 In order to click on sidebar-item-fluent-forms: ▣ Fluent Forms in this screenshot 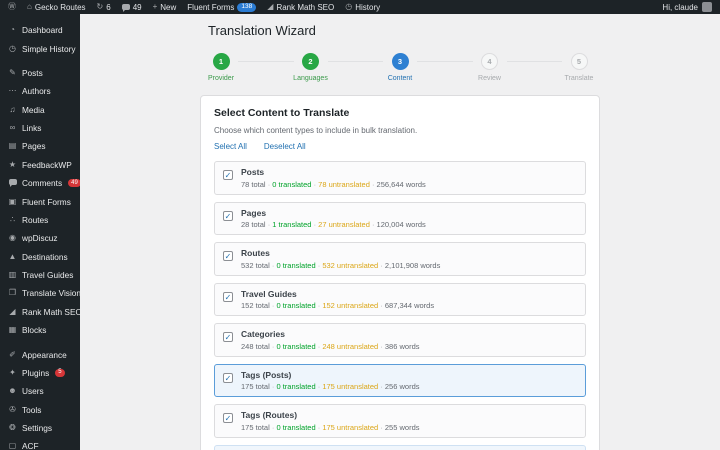, I will do `click(40, 201)`.